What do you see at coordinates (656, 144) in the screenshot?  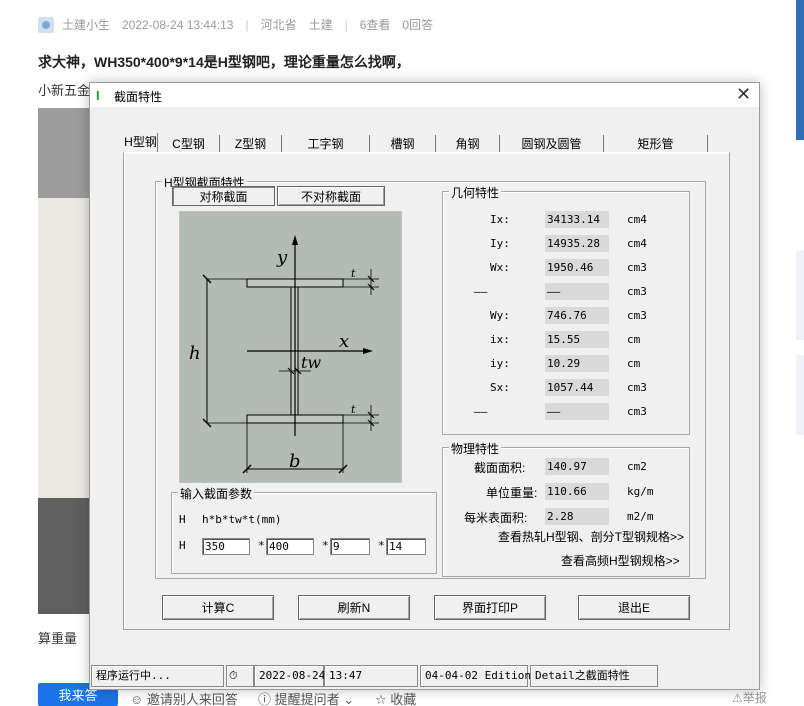 I see `tab-rect-tube: 矩形管` at bounding box center [656, 144].